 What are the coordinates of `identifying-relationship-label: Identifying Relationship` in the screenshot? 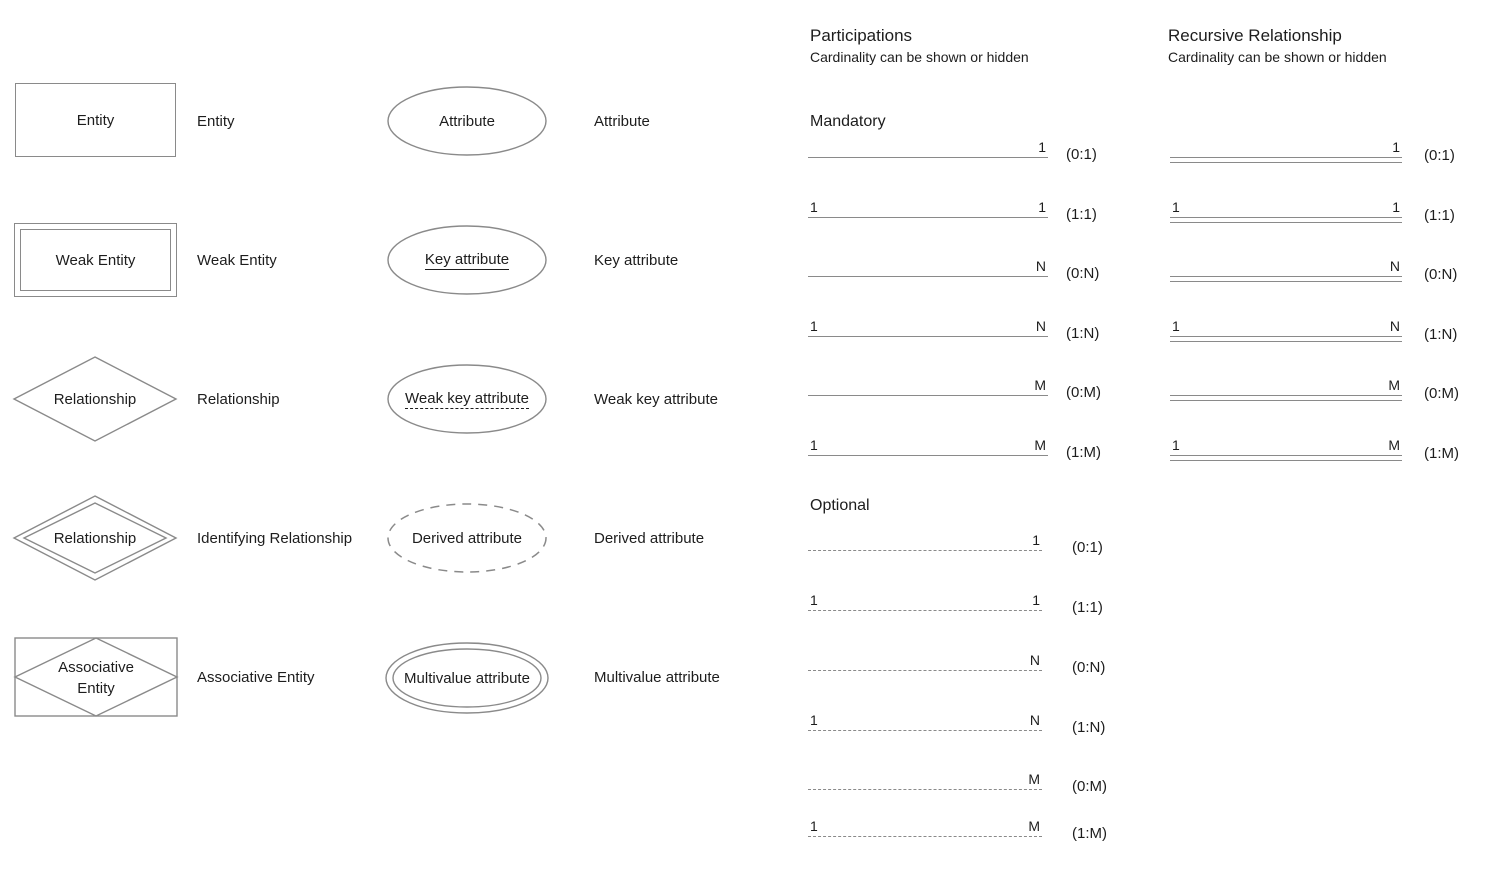 It's located at (275, 538).